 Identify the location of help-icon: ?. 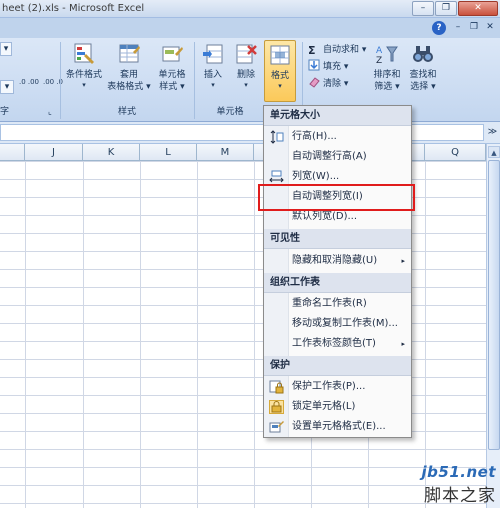
(439, 28).